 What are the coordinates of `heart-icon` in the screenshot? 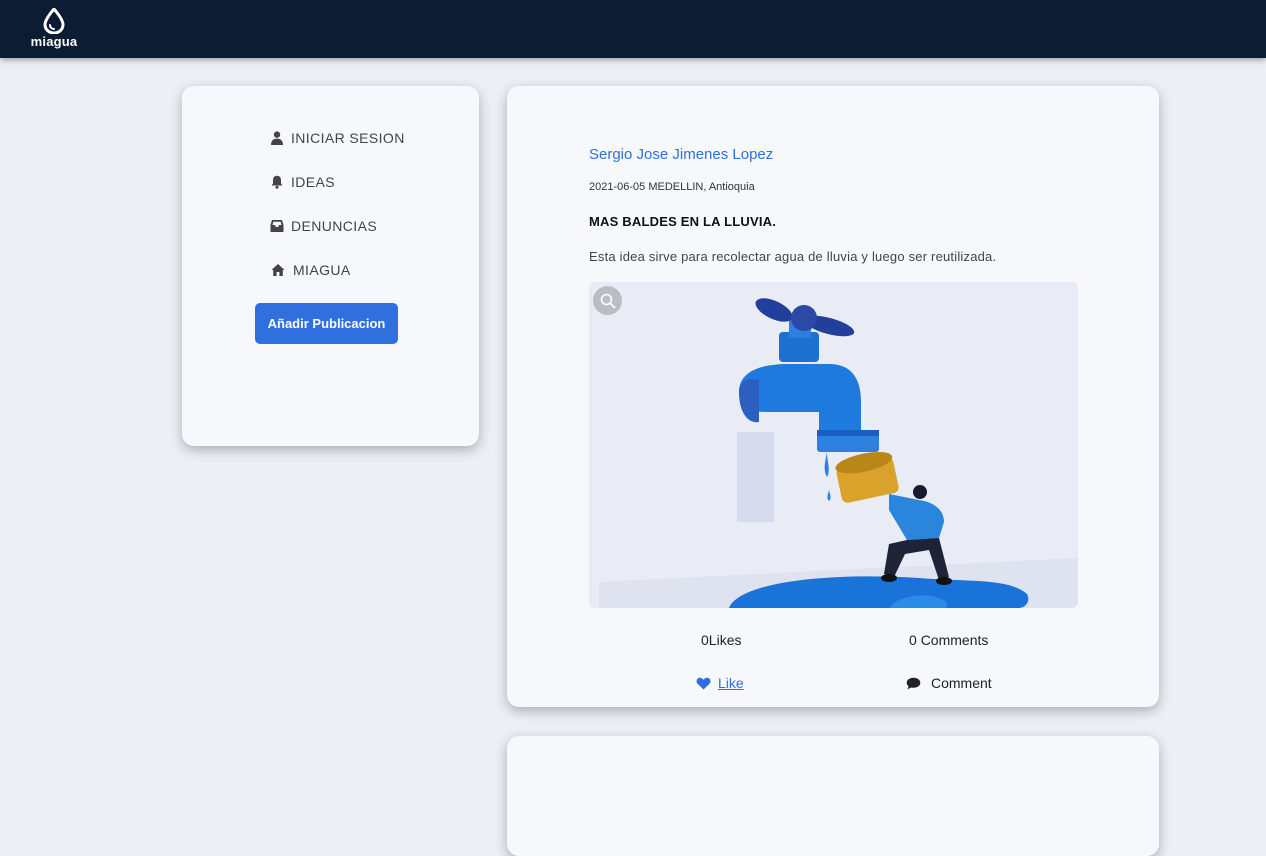 It's located at (703, 683).